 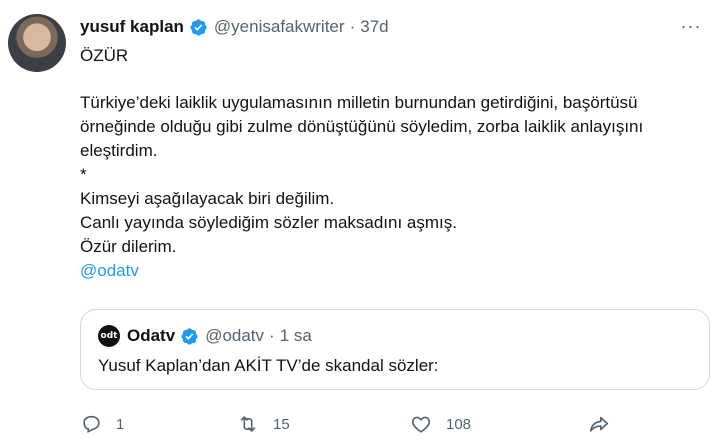 What do you see at coordinates (119, 150) in the screenshot?
I see `tweet-line: eleştirdim.` at bounding box center [119, 150].